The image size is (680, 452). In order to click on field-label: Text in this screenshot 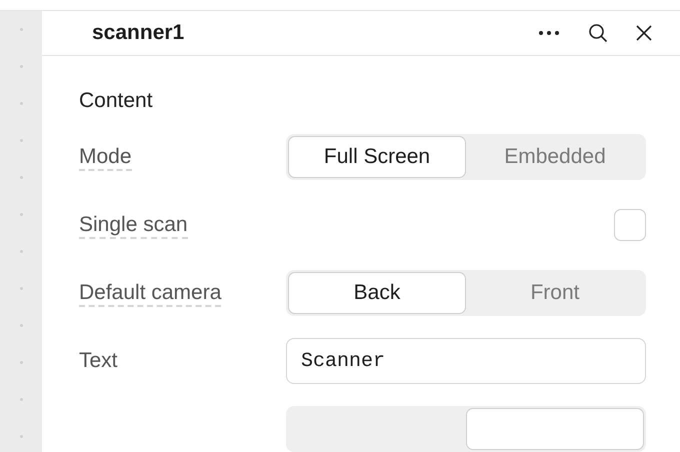, I will do `click(98, 360)`.